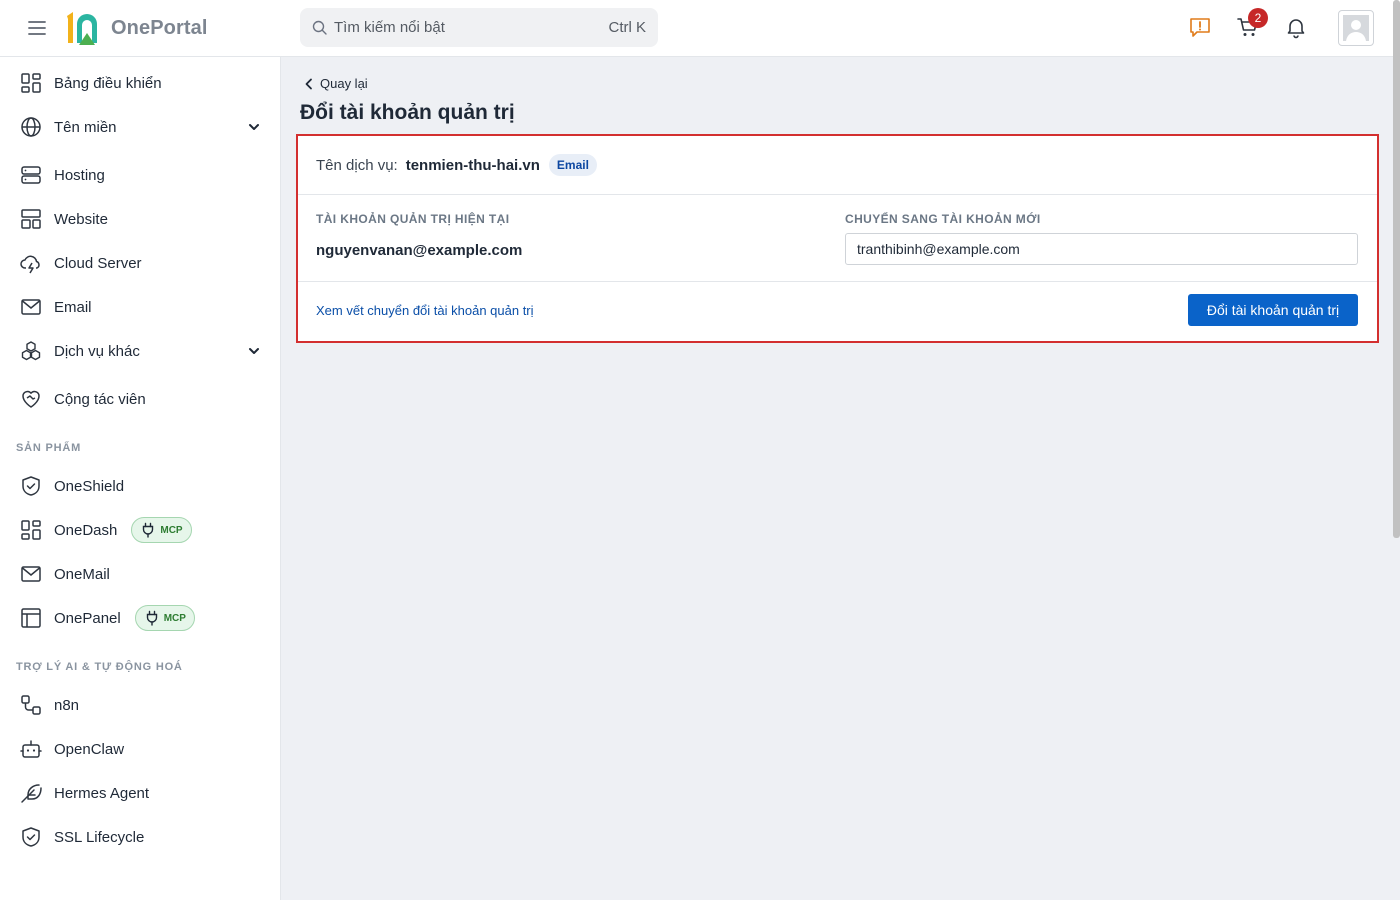  What do you see at coordinates (67, 705) in the screenshot?
I see `sidebar-item-label: n8n` at bounding box center [67, 705].